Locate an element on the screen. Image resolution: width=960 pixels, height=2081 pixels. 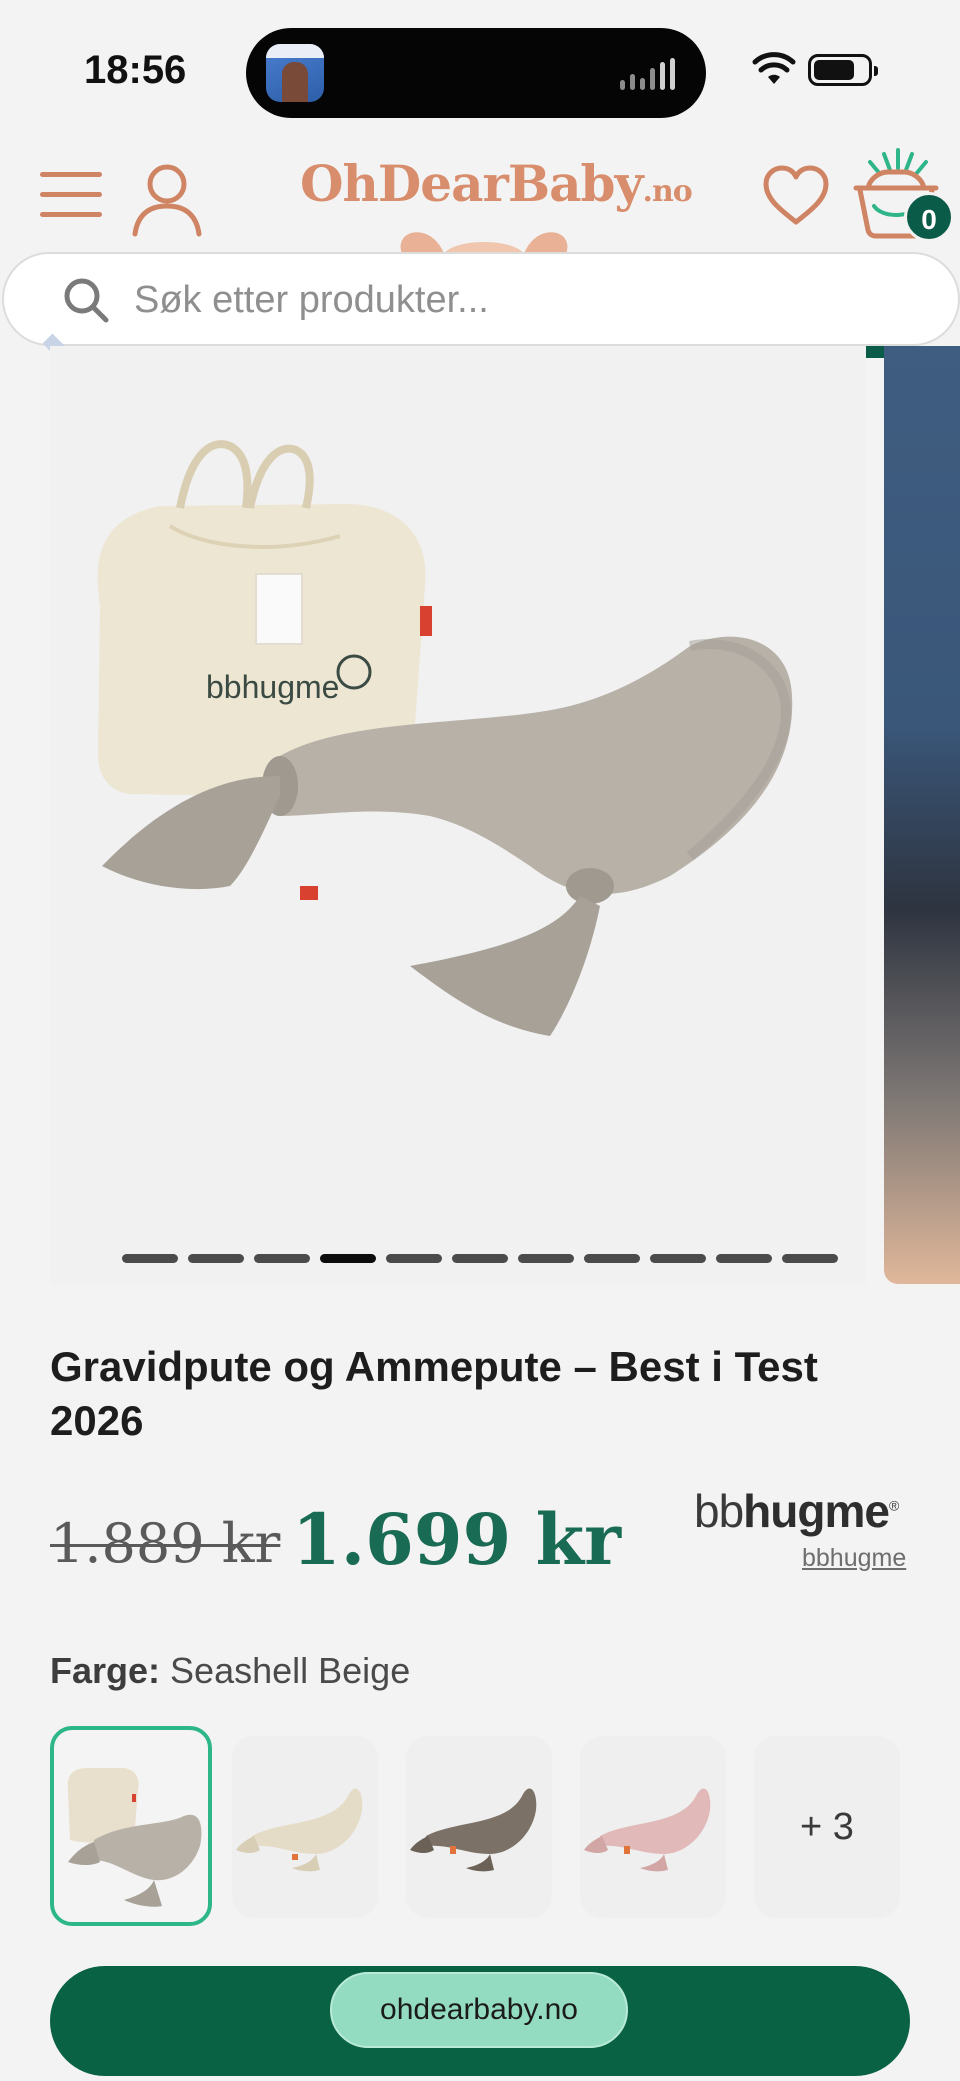
battery-icon is located at coordinates (843, 70).